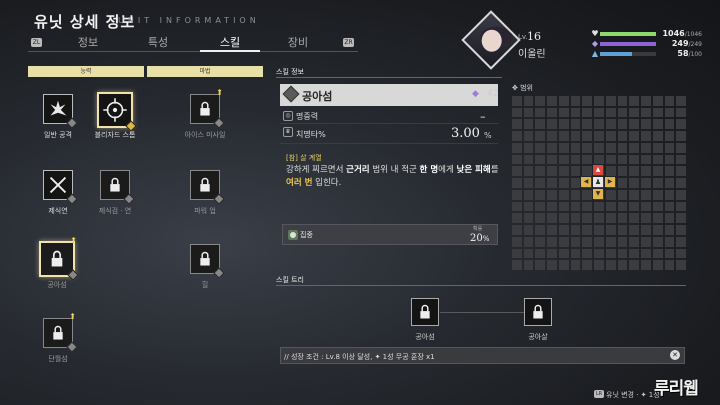 The width and height of the screenshot is (720, 405). What do you see at coordinates (58, 185) in the screenshot?
I see `crossed-swords-icon` at bounding box center [58, 185].